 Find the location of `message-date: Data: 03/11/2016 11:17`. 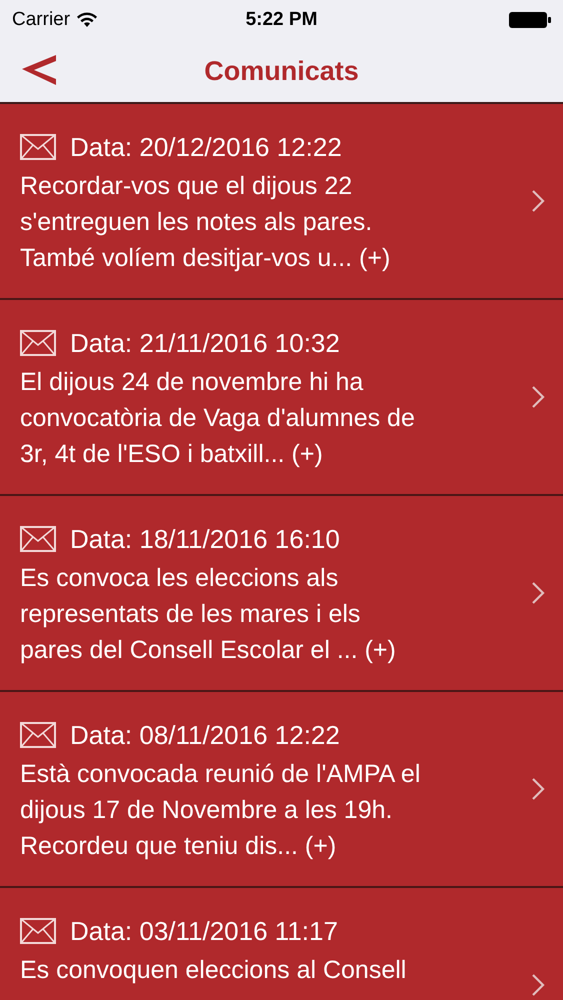

message-date: Data: 03/11/2016 11:17 is located at coordinates (204, 931).